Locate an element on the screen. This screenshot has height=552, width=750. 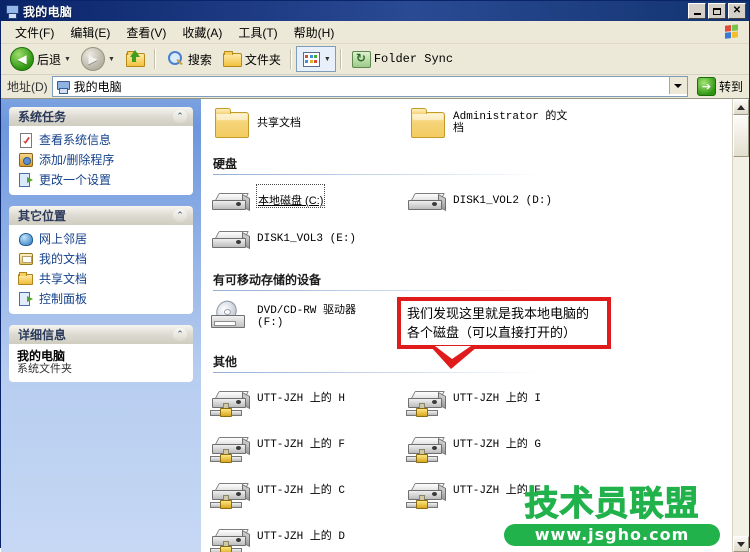
address-value: 我的电脑 is located at coordinates (97, 87).